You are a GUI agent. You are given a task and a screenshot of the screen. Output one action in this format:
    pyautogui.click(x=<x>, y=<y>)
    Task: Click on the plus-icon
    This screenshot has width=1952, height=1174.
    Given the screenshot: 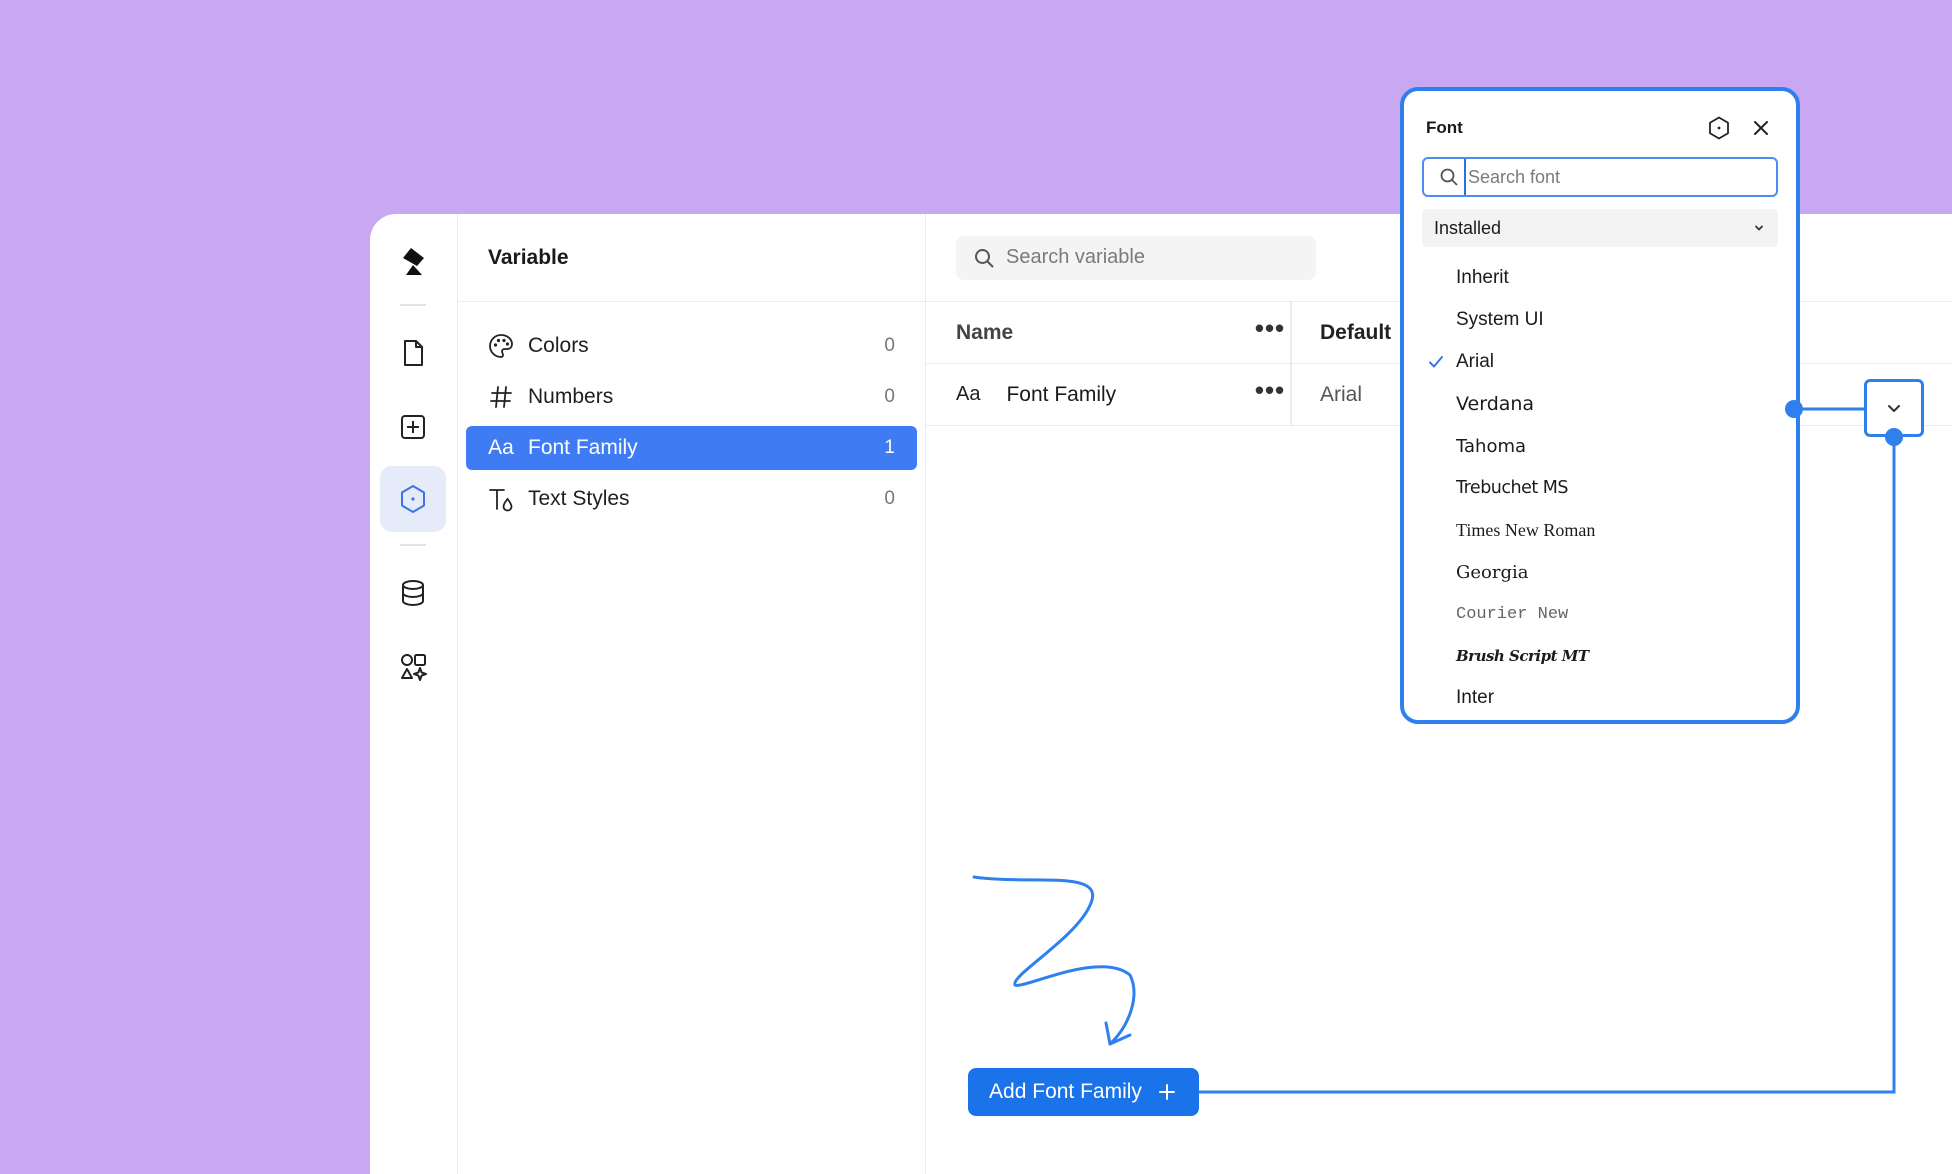 What is the action you would take?
    pyautogui.click(x=1166, y=1092)
    